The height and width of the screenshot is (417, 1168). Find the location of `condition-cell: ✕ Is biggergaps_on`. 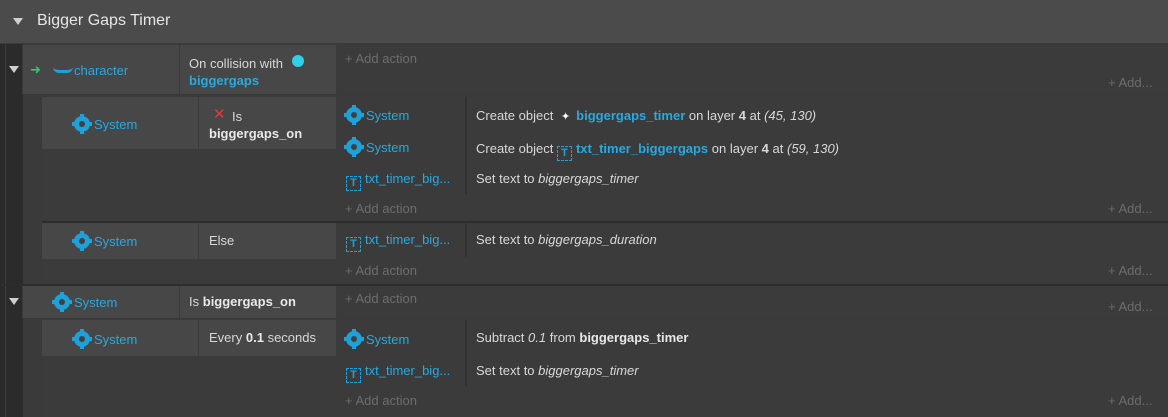

condition-cell: ✕ Is biggergaps_on is located at coordinates (267, 123).